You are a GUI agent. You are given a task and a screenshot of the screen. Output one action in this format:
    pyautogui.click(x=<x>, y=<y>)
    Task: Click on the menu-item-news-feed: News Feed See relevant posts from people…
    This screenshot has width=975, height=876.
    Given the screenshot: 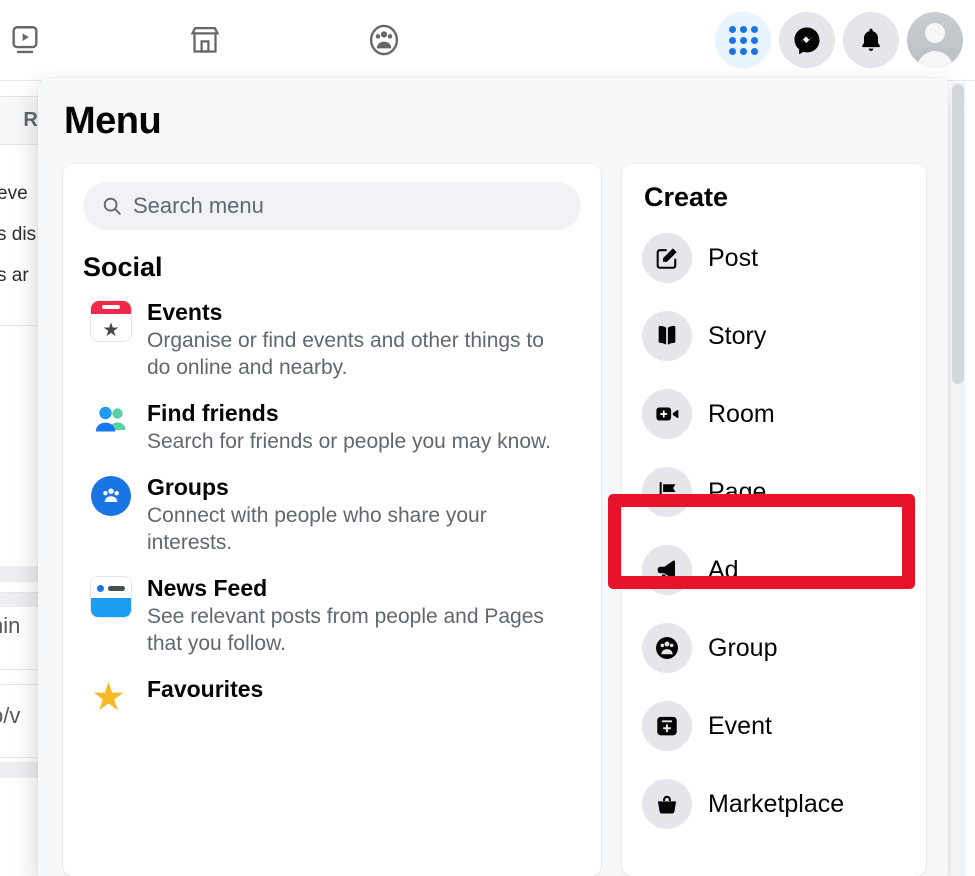 What is the action you would take?
    pyautogui.click(x=332, y=615)
    